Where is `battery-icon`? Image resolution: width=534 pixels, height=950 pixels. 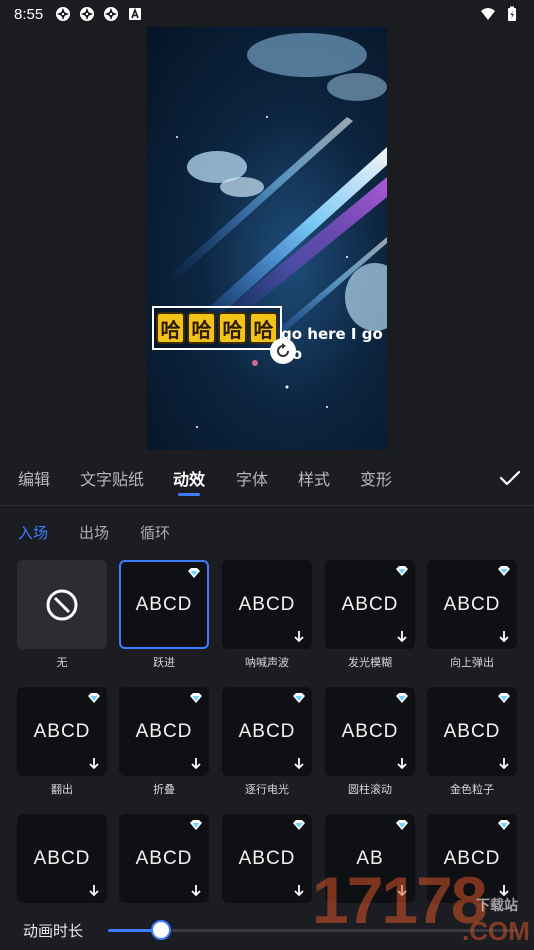
battery-icon is located at coordinates (512, 13).